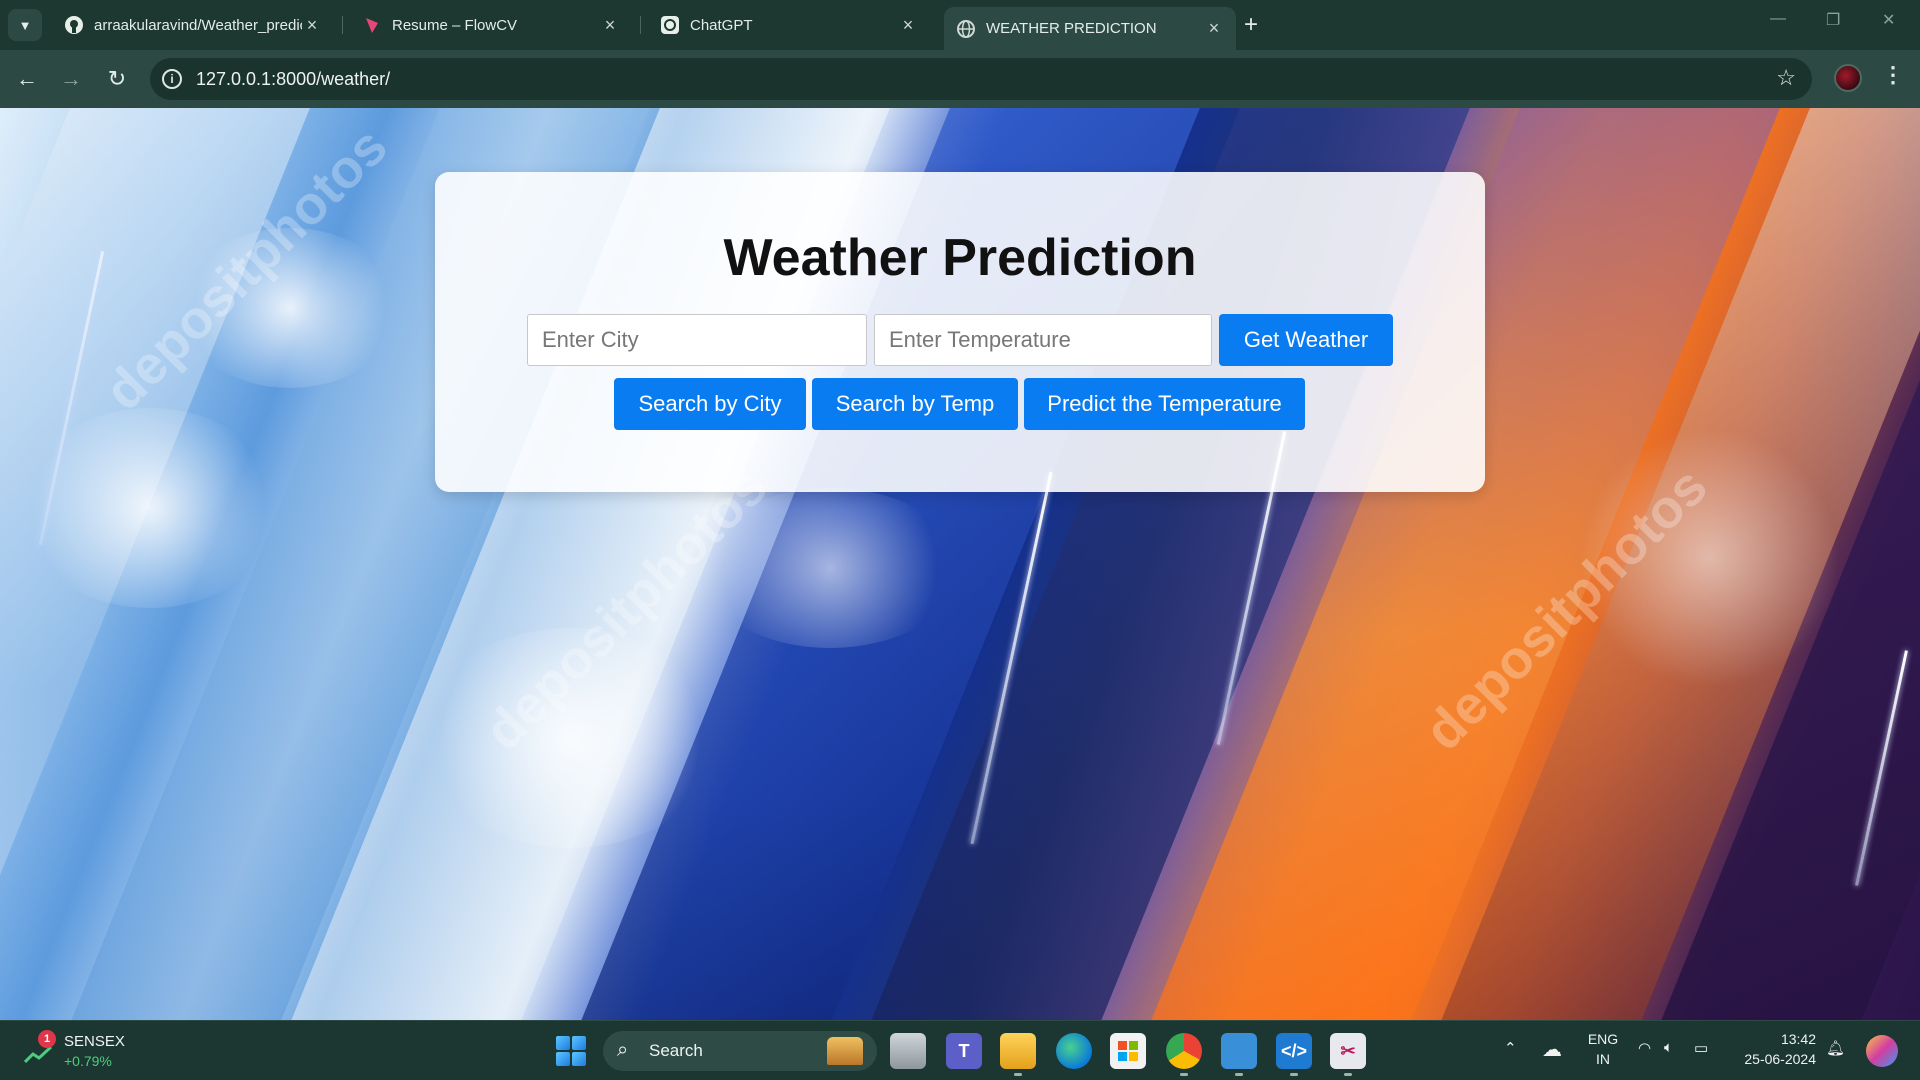 This screenshot has width=1920, height=1080. Describe the element at coordinates (1552, 1049) in the screenshot. I see `onedrive-cloud-icon: ☁` at that location.